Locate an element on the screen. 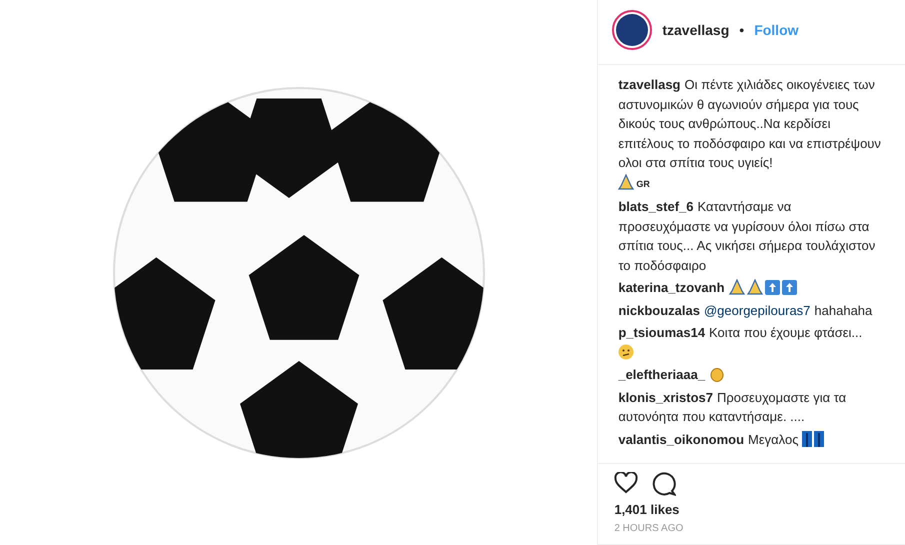 The height and width of the screenshot is (545, 905). avatar is located at coordinates (632, 30).